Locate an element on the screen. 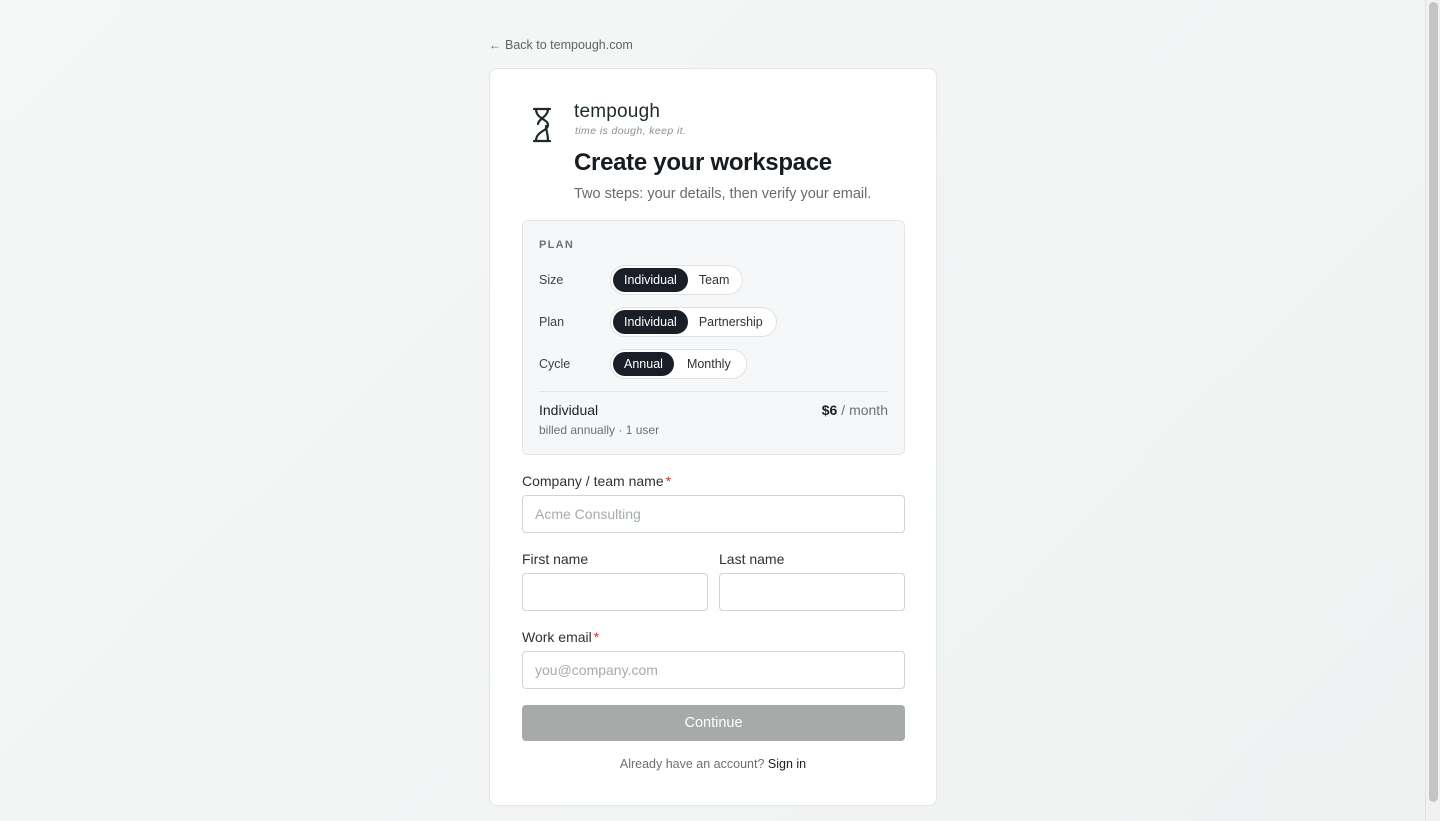 The height and width of the screenshot is (821, 1440). plan-option-individual: Individual is located at coordinates (650, 322).